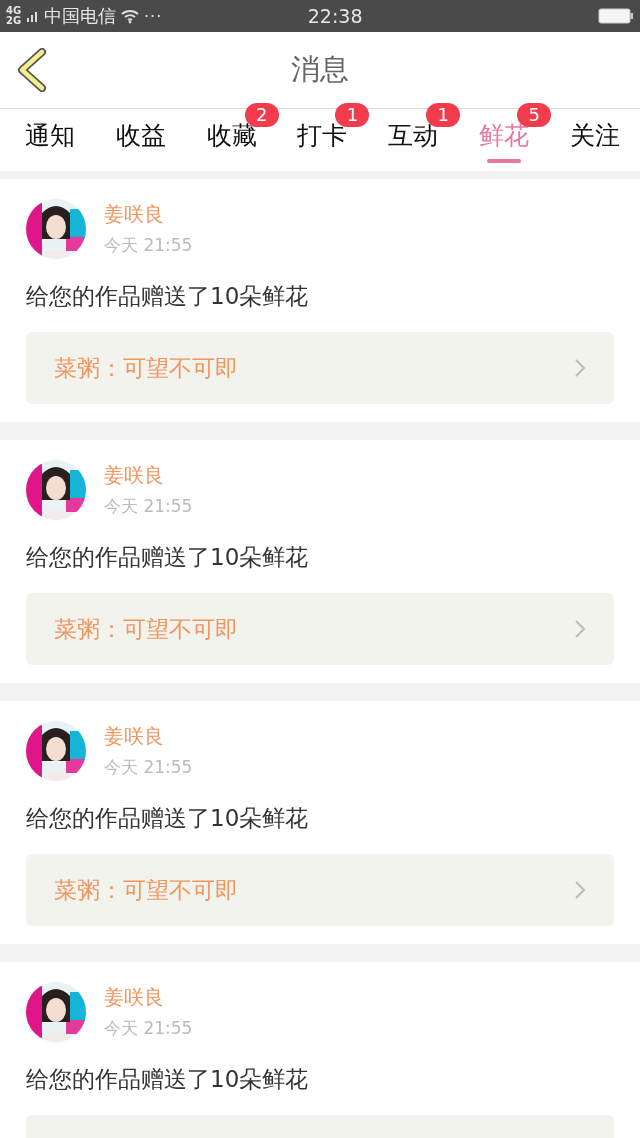 Image resolution: width=640 pixels, height=1138 pixels. What do you see at coordinates (320, 69) in the screenshot?
I see `page-title: 消息` at bounding box center [320, 69].